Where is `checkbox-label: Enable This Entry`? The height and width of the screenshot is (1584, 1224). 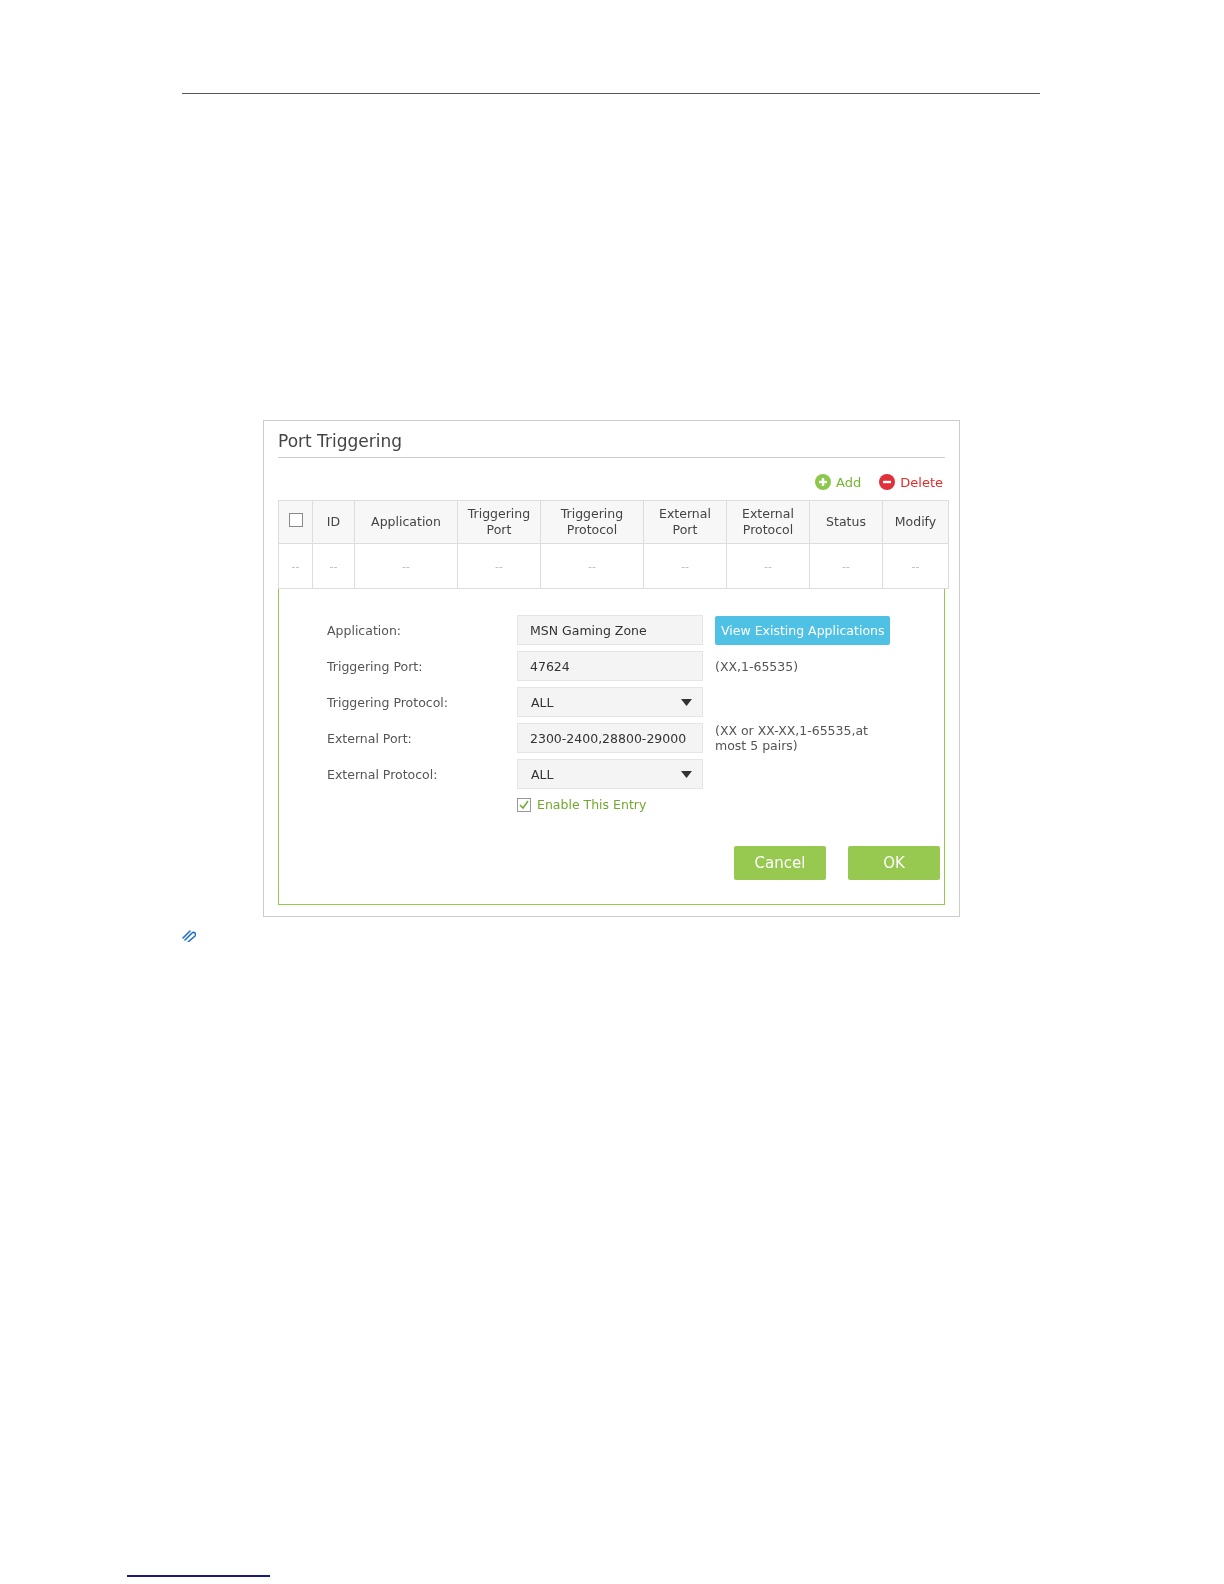
checkbox-label: Enable This Entry is located at coordinates (592, 804).